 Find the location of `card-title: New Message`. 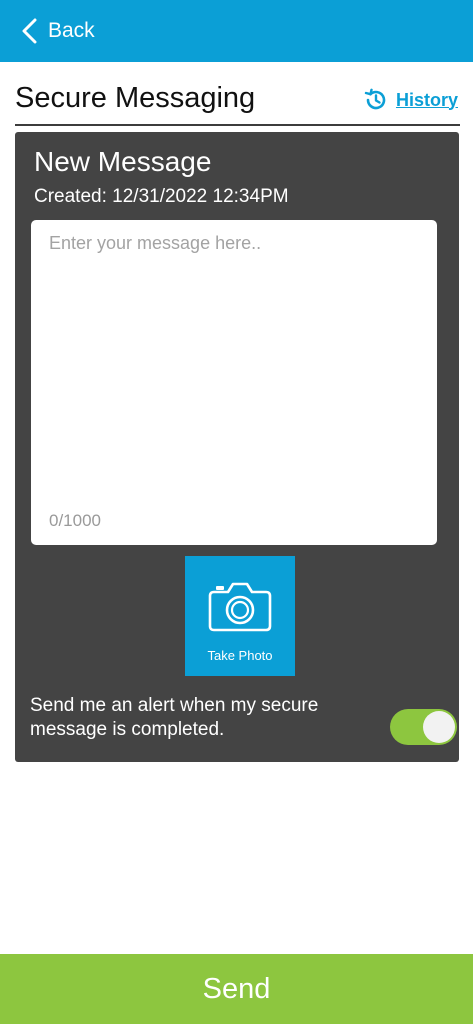

card-title: New Message is located at coordinates (123, 161).